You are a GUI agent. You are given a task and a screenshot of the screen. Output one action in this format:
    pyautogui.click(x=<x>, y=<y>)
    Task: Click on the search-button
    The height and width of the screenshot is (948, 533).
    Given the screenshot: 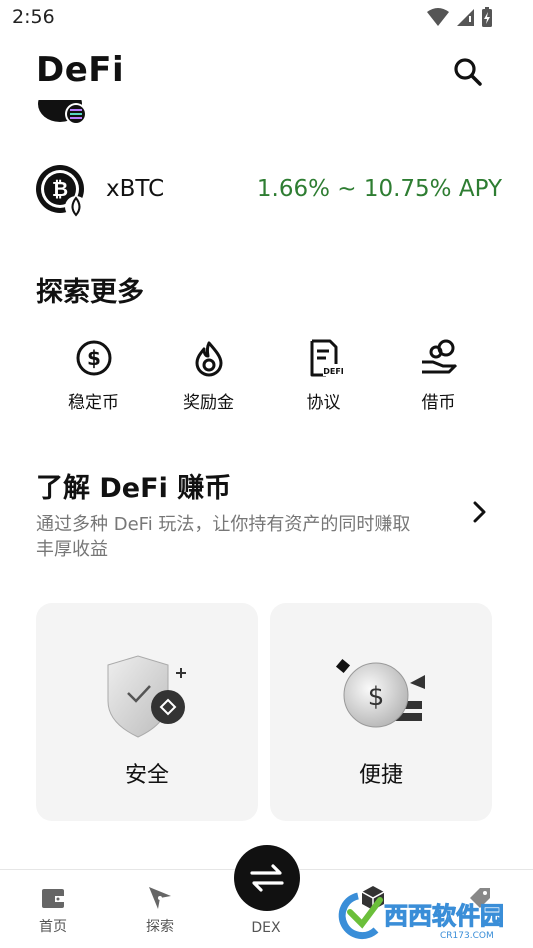 What is the action you would take?
    pyautogui.click(x=468, y=72)
    